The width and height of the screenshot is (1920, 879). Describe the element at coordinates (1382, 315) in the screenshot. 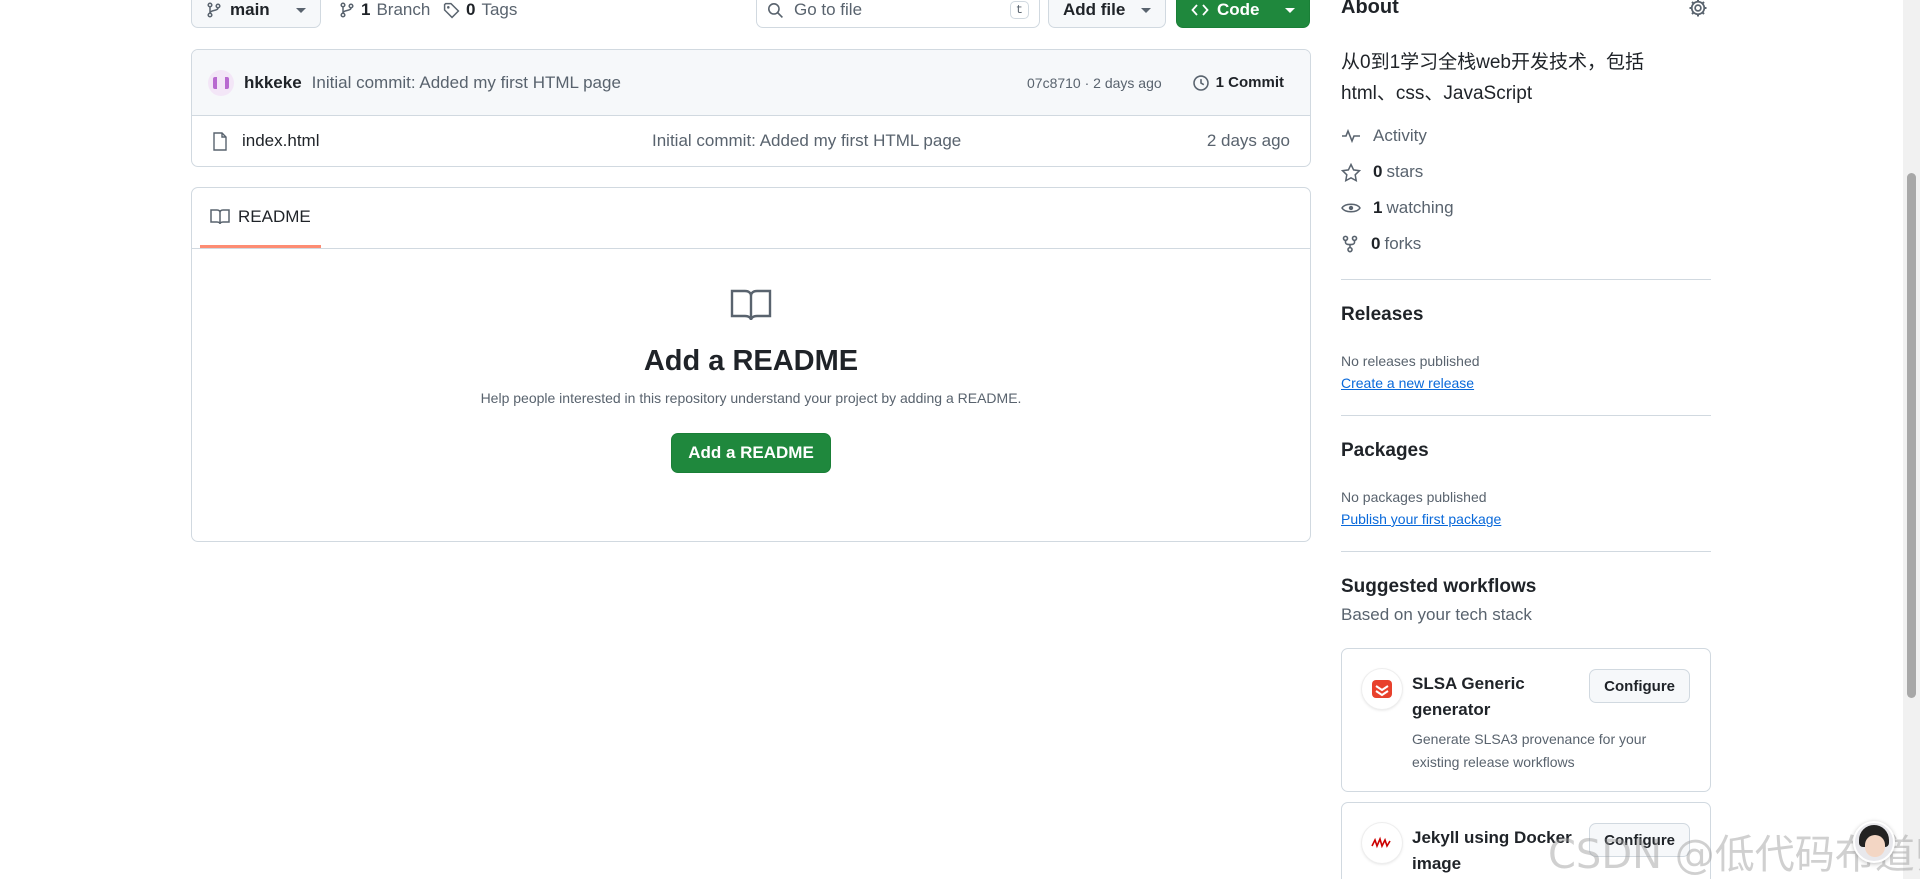

I see `releases-title: Releases` at that location.